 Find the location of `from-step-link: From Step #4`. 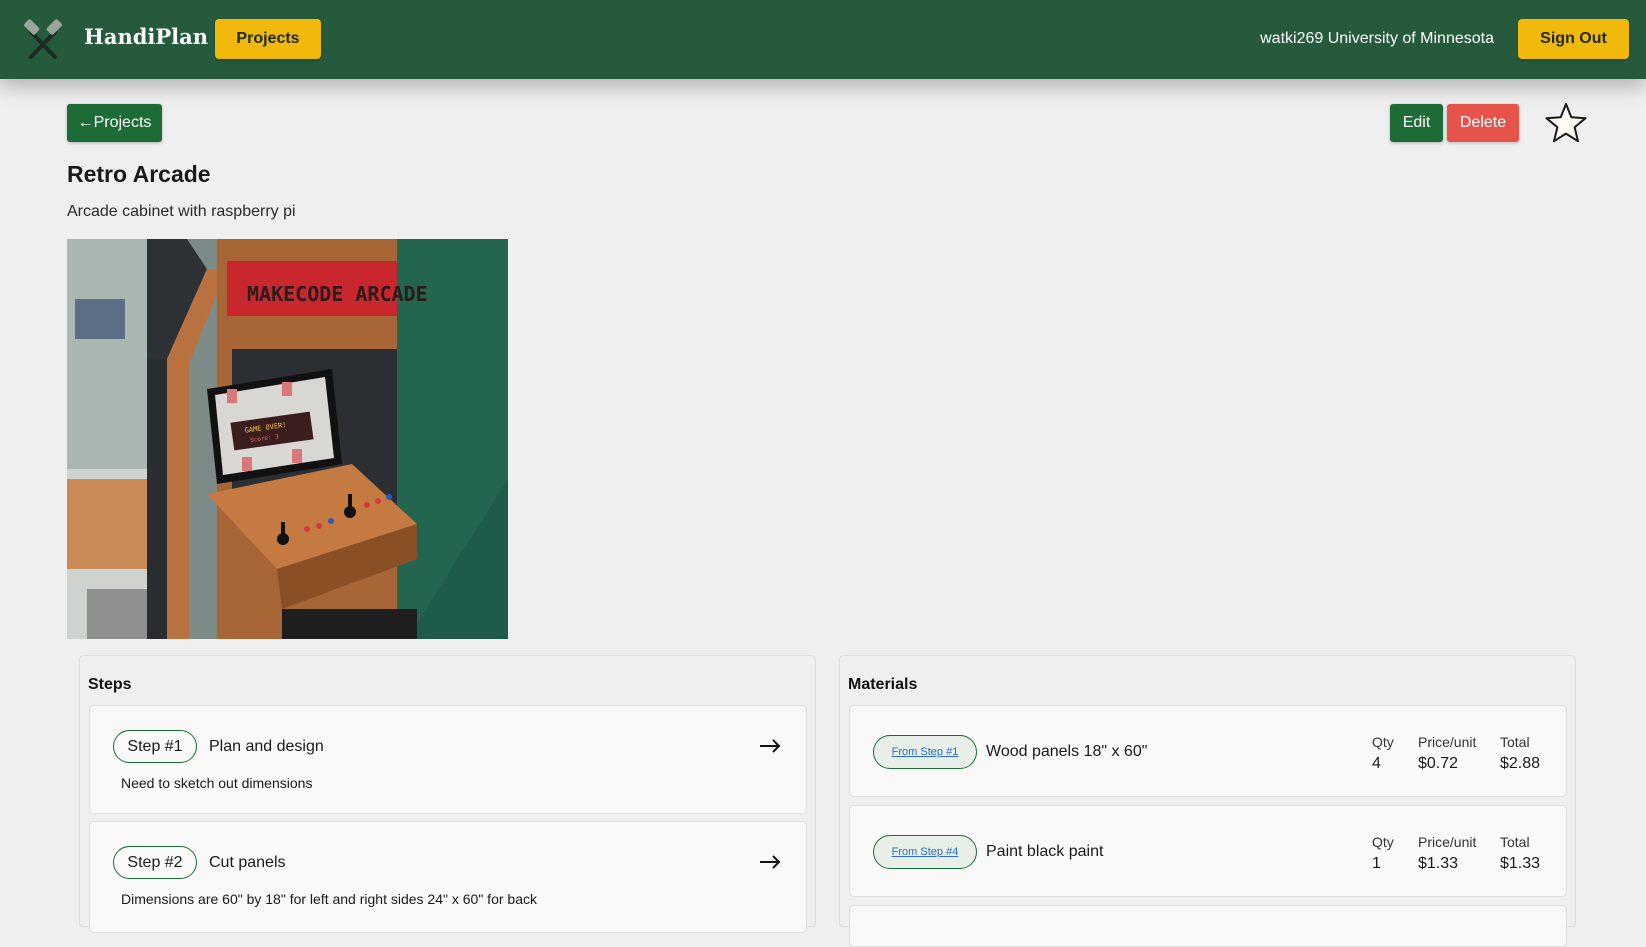

from-step-link: From Step #4 is located at coordinates (925, 852).